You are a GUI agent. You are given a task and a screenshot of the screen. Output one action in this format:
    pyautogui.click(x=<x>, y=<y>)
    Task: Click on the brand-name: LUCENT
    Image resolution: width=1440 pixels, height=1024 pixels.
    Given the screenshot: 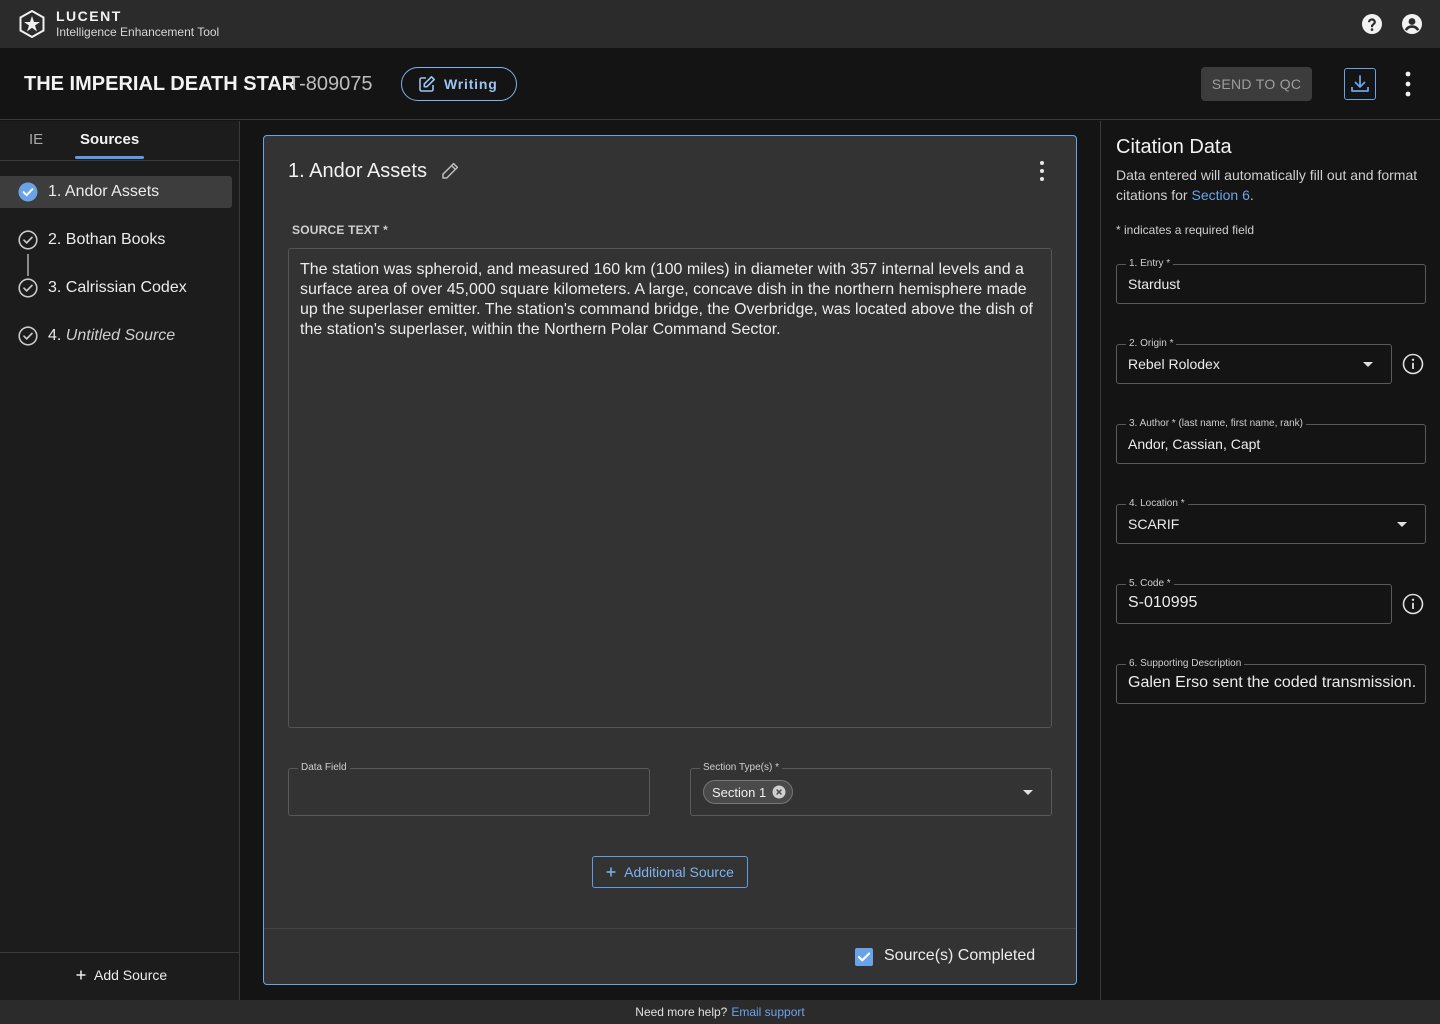 What is the action you would take?
    pyautogui.click(x=89, y=16)
    